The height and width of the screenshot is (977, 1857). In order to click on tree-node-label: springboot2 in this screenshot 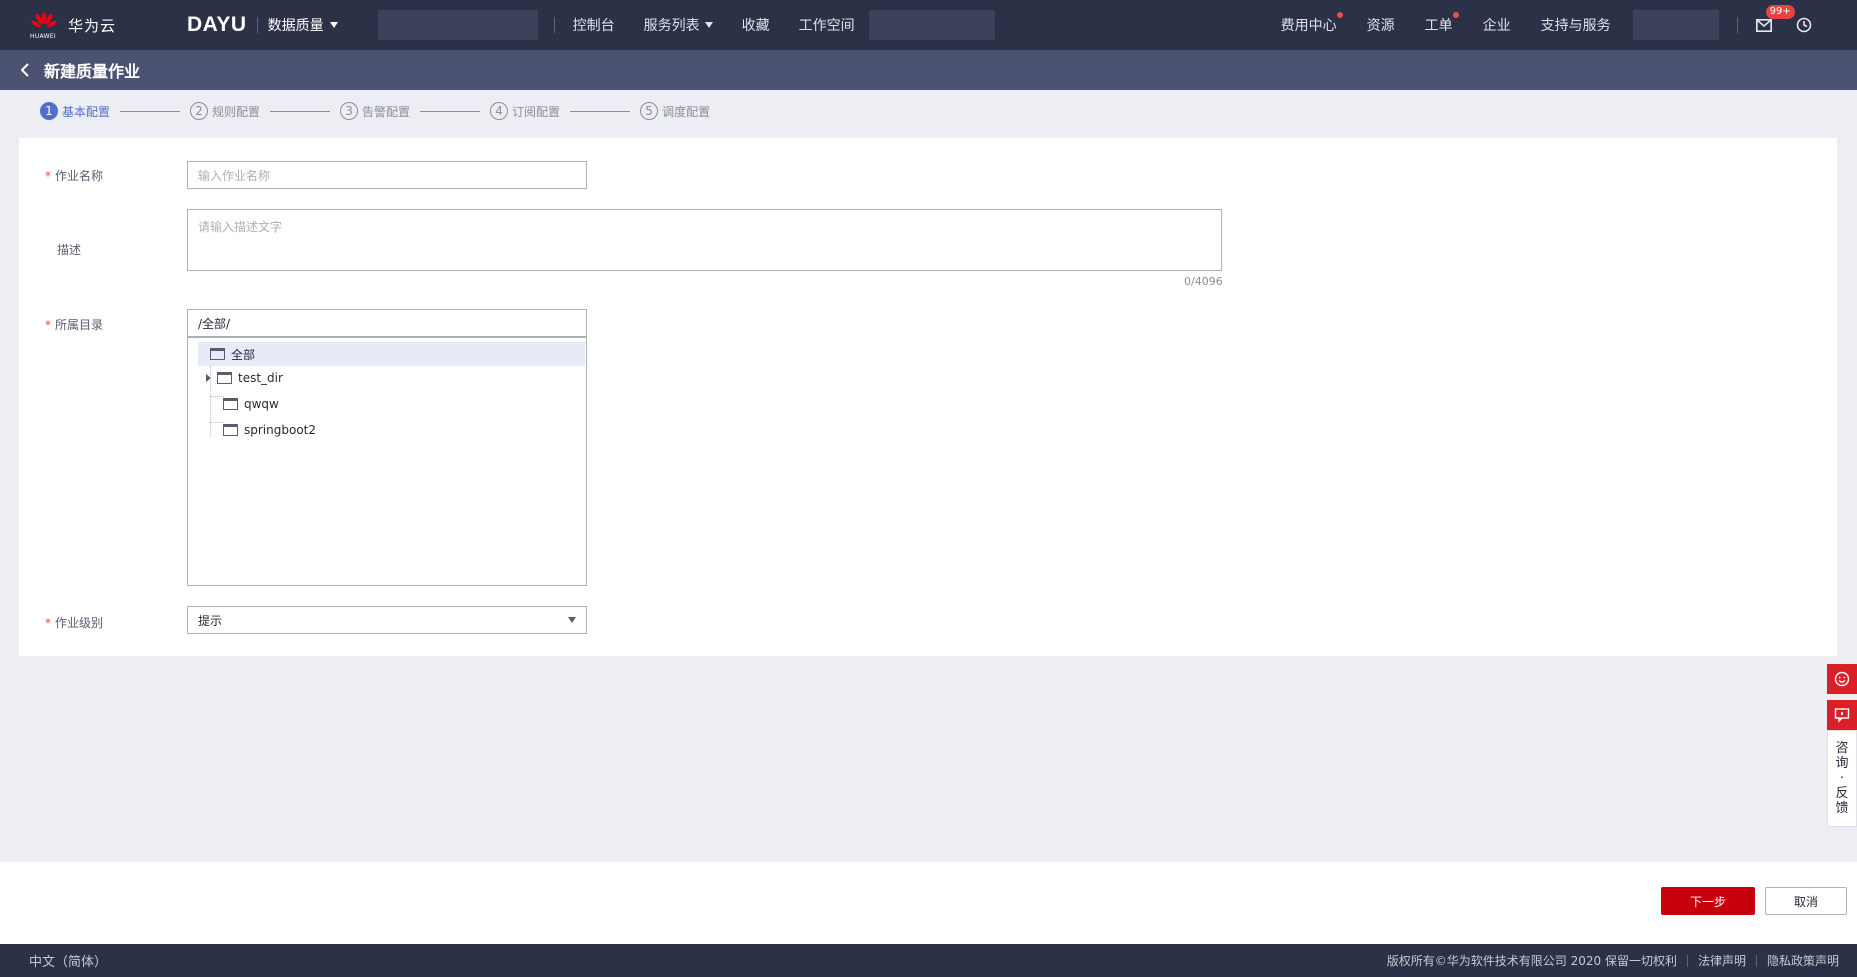, I will do `click(280, 430)`.